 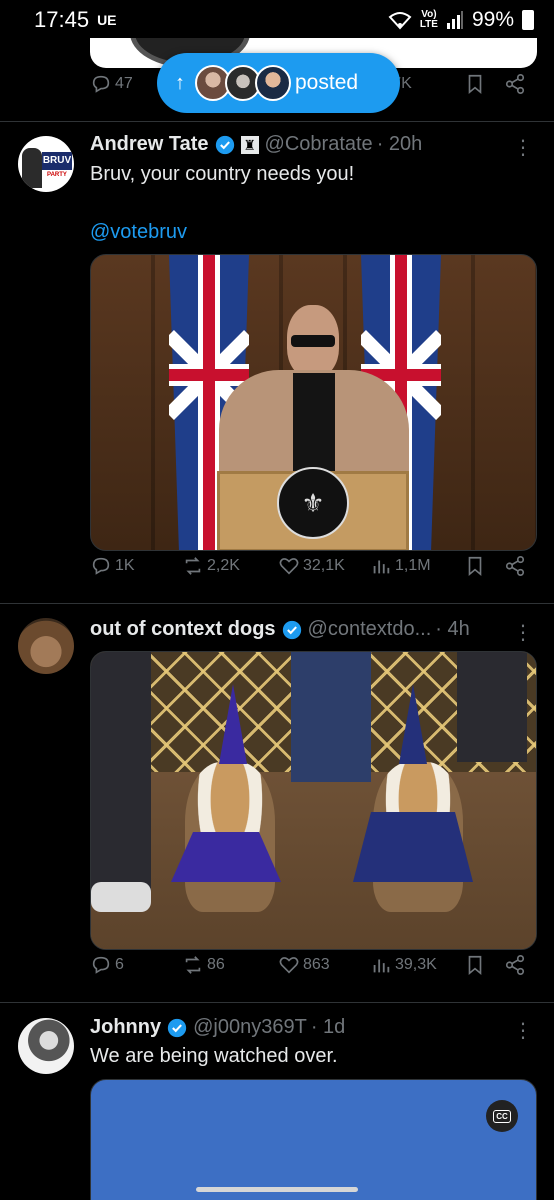 I want to click on like-count: 32,1K, so click(x=324, y=565).